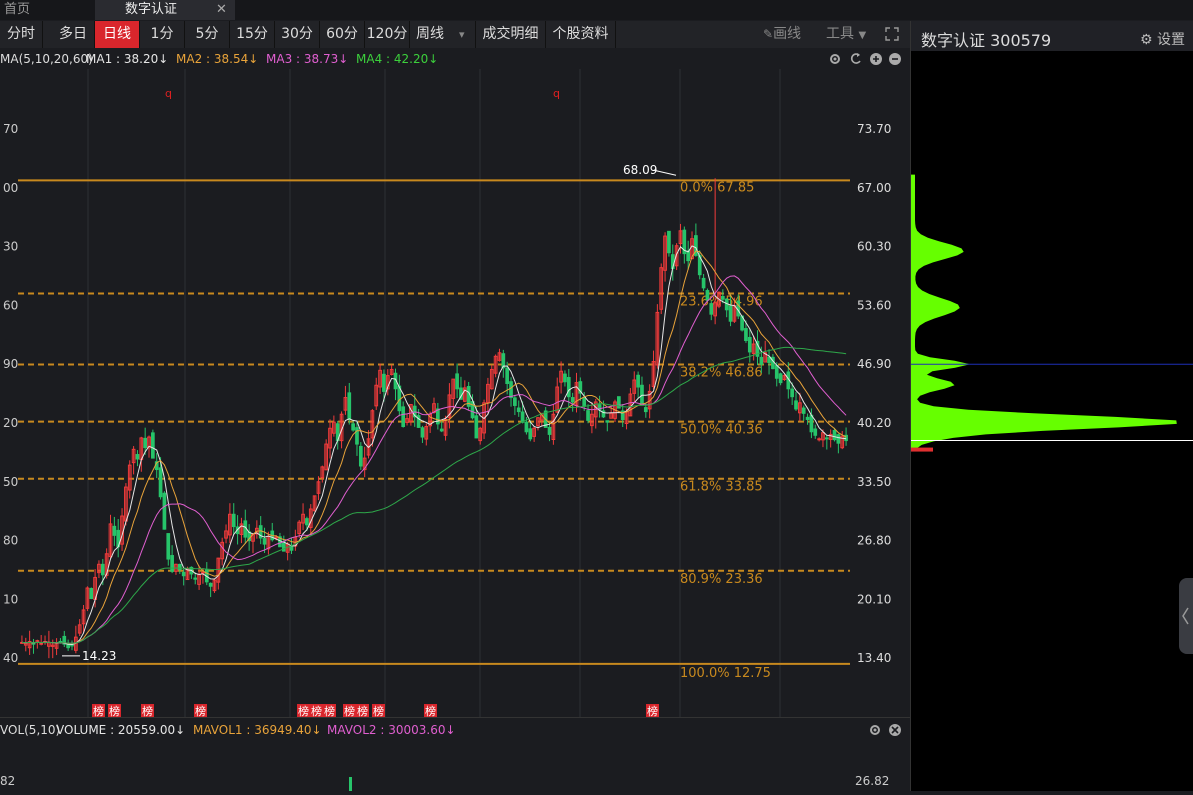 Image resolution: width=1193 pixels, height=795 pixels. What do you see at coordinates (462, 34) in the screenshot?
I see `chevron-down-icon: ▾` at bounding box center [462, 34].